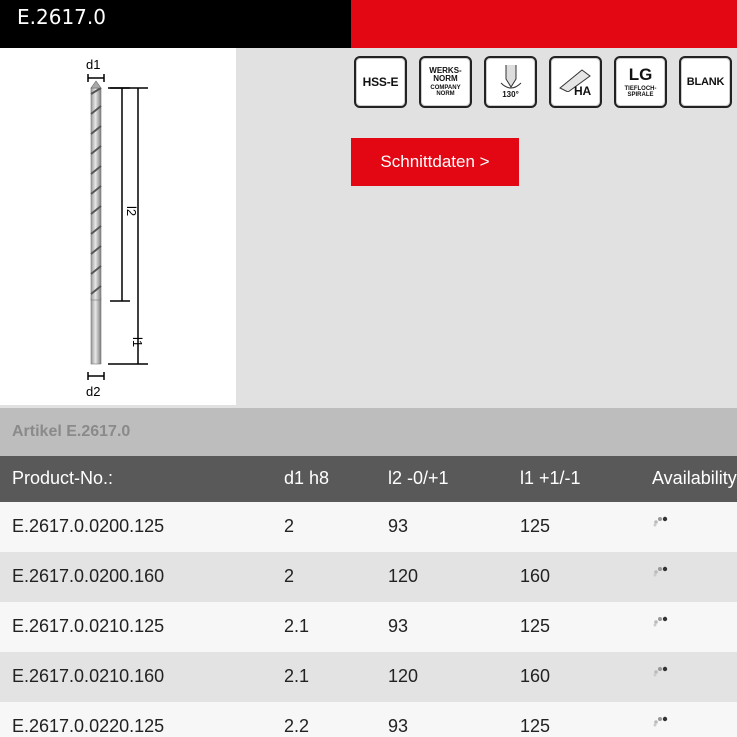  What do you see at coordinates (131, 211) in the screenshot?
I see `l2-label: l2` at bounding box center [131, 211].